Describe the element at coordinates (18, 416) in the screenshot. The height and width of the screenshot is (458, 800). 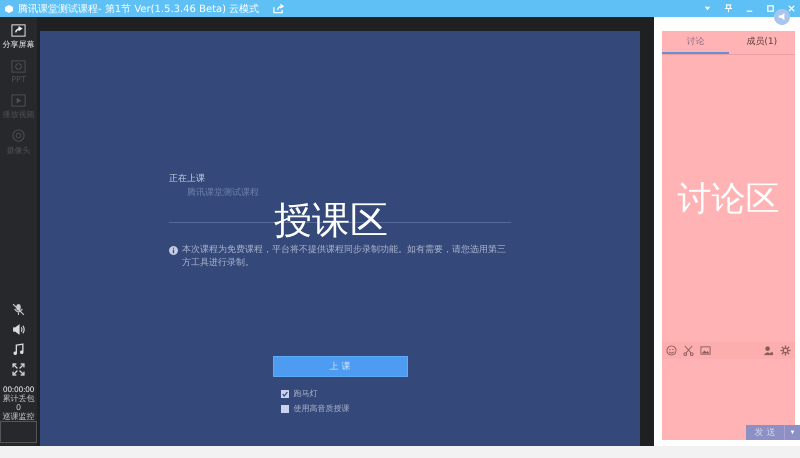
I see `monitor-label: 巡课监控` at that location.